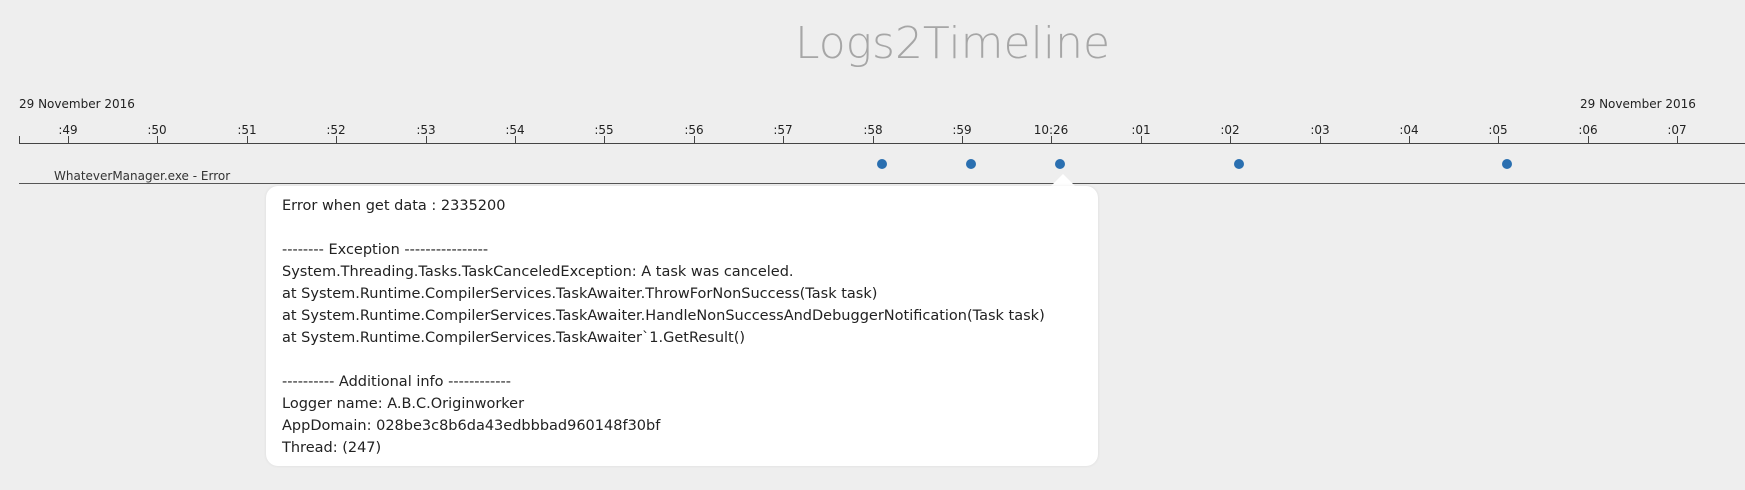 This screenshot has height=490, width=1745. I want to click on timeline-tick-label: :58, so click(873, 130).